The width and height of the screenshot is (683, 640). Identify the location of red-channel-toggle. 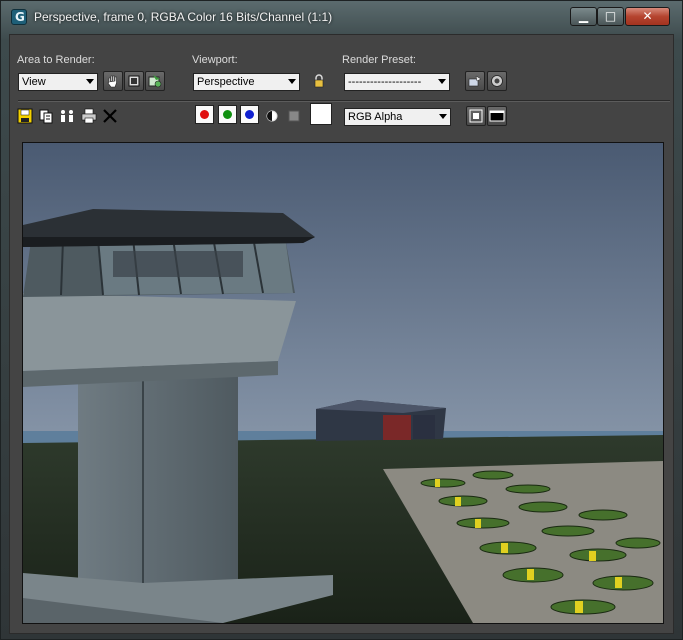
(204, 114).